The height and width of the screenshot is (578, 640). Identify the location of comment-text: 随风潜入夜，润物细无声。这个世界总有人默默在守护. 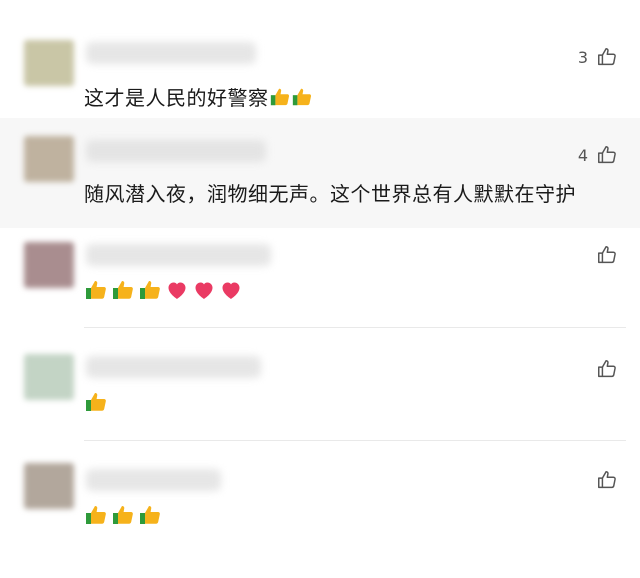
(330, 194).